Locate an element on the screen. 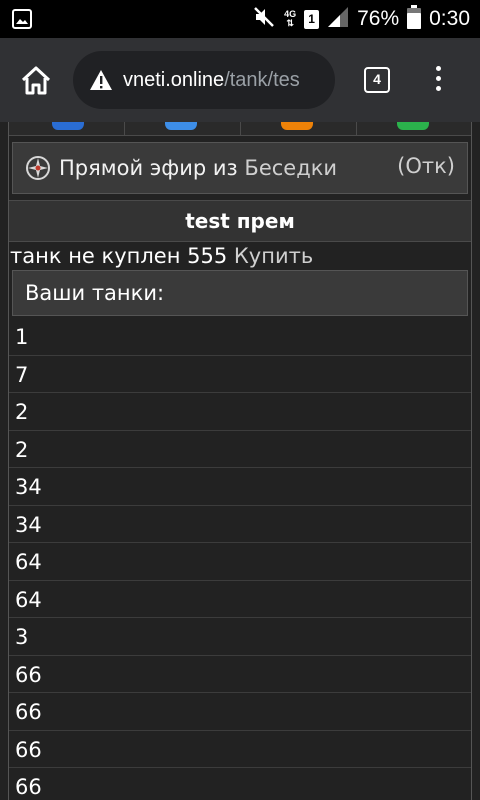 The width and height of the screenshot is (480, 800). compass-icon is located at coordinates (38, 168).